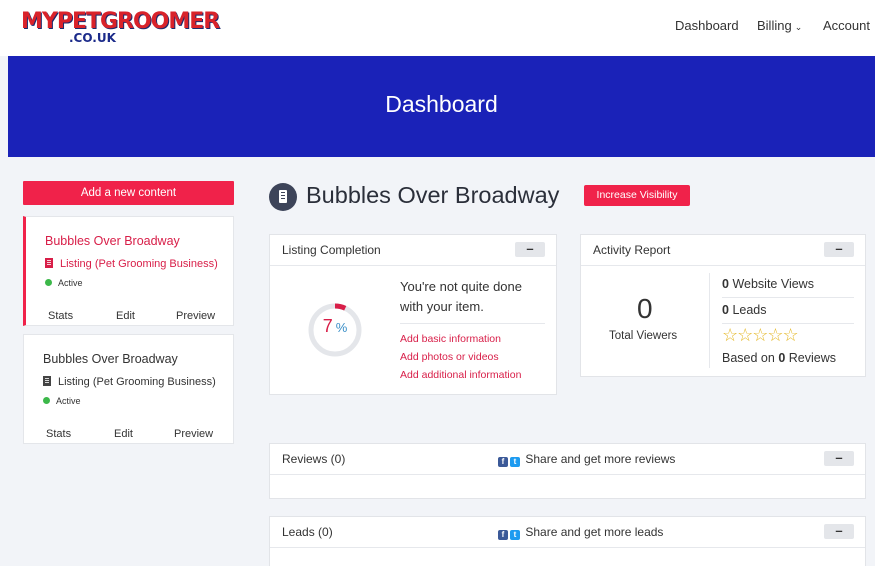  What do you see at coordinates (450, 339) in the screenshot?
I see `add-basic-info-link: Add basic information` at bounding box center [450, 339].